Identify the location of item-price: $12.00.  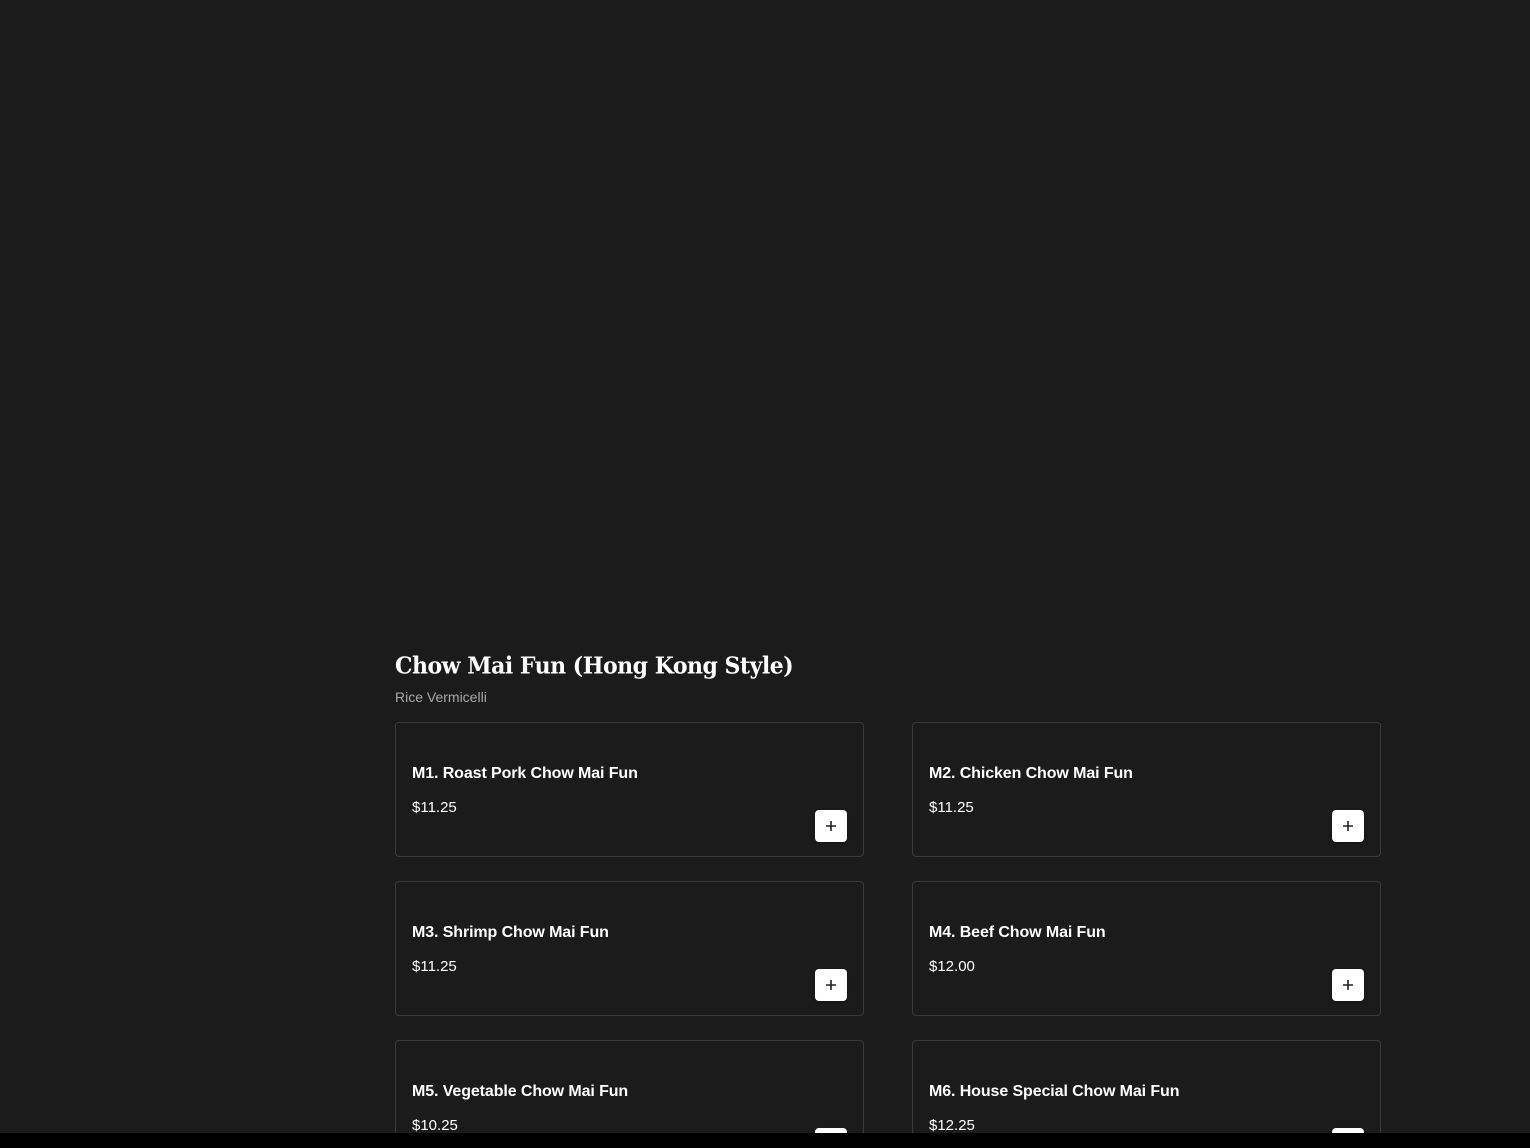
(952, 966).